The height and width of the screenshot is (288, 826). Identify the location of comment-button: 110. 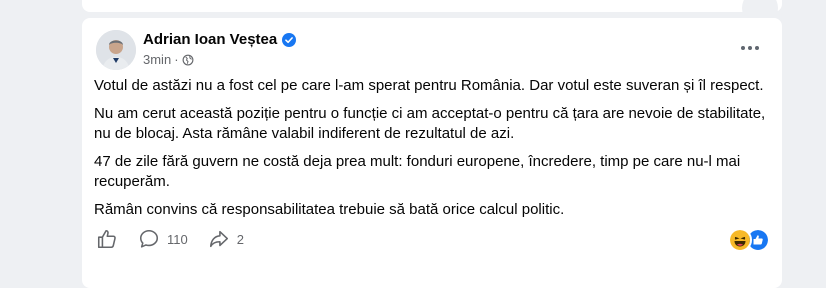
(163, 239).